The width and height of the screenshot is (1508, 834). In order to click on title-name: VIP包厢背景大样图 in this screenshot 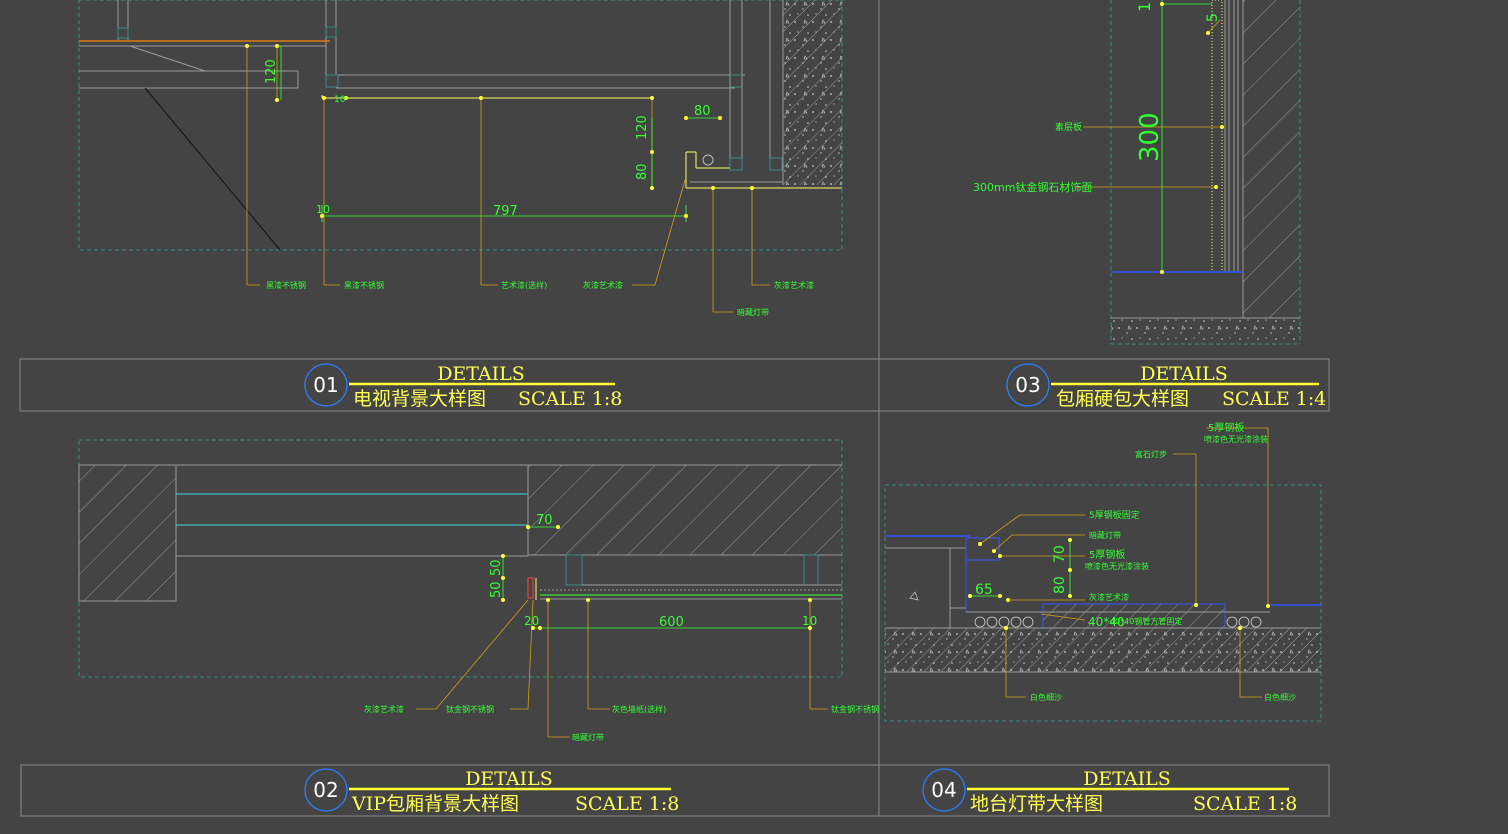, I will do `click(435, 804)`.